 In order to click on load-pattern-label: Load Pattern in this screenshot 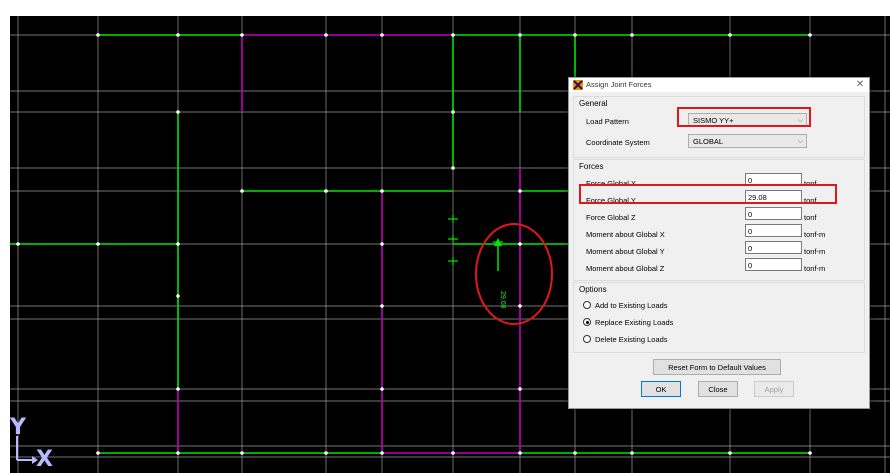, I will do `click(607, 121)`.